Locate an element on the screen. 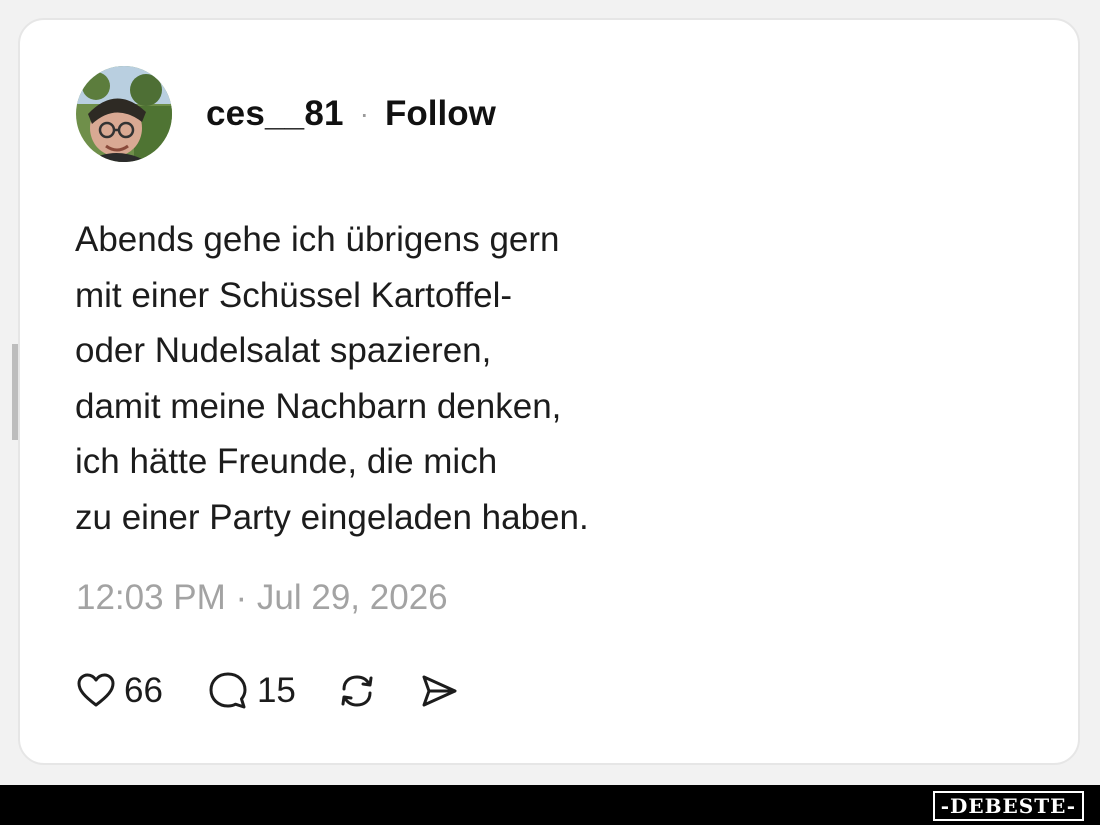 Image resolution: width=1100 pixels, height=825 pixels. heart-icon is located at coordinates (96, 690).